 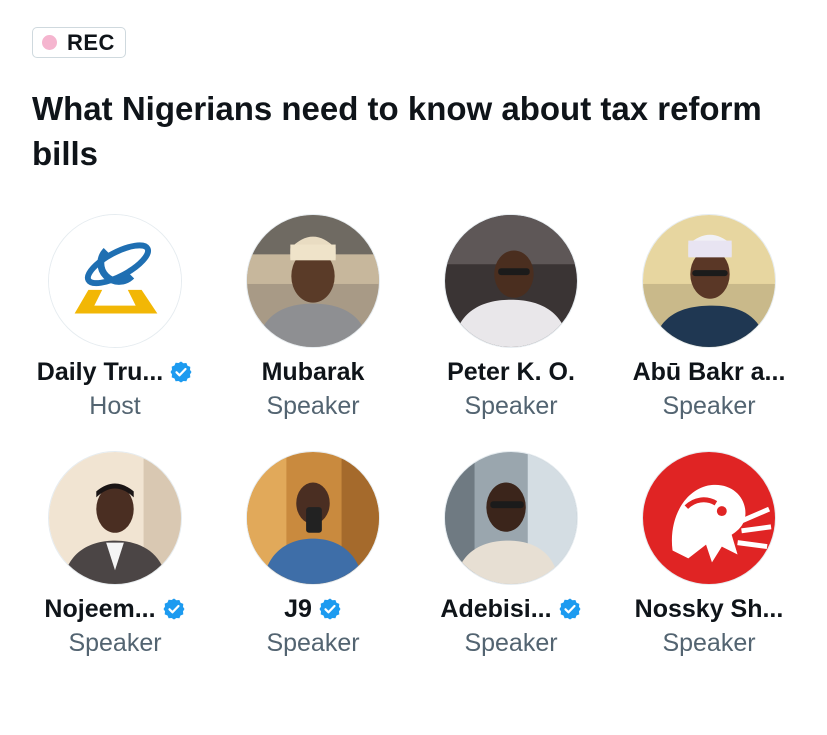 I want to click on recording-dot-icon, so click(x=49, y=42).